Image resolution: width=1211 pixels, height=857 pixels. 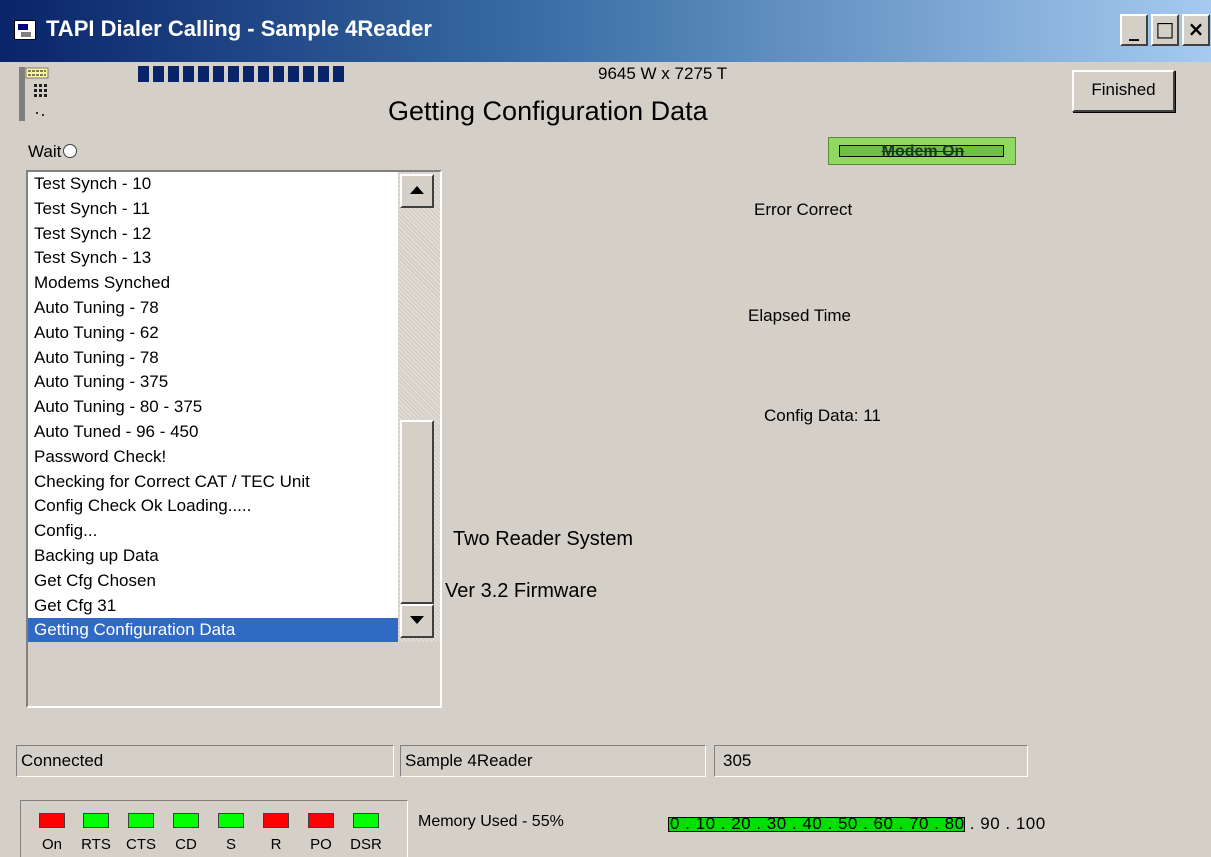 I want to click on maximize-button: □, so click(x=1165, y=30).